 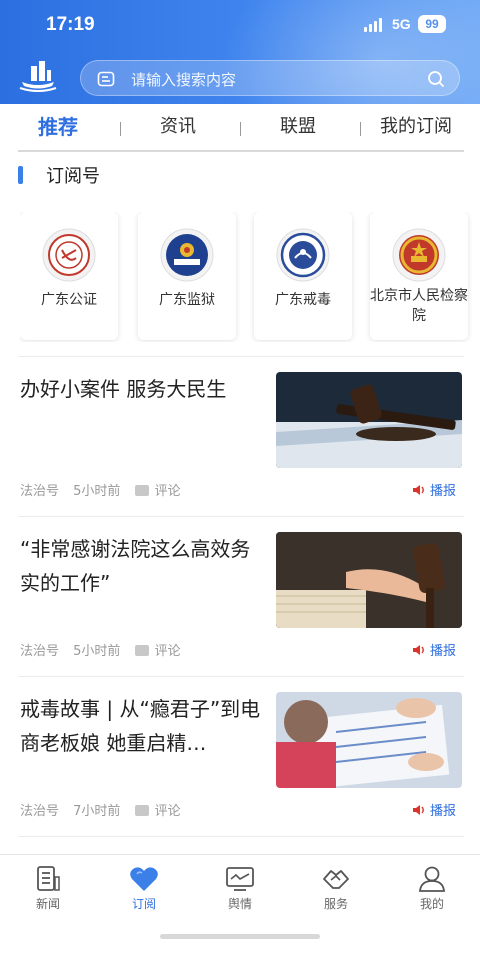 What do you see at coordinates (47, 904) in the screenshot?
I see `nav-label: 新闻` at bounding box center [47, 904].